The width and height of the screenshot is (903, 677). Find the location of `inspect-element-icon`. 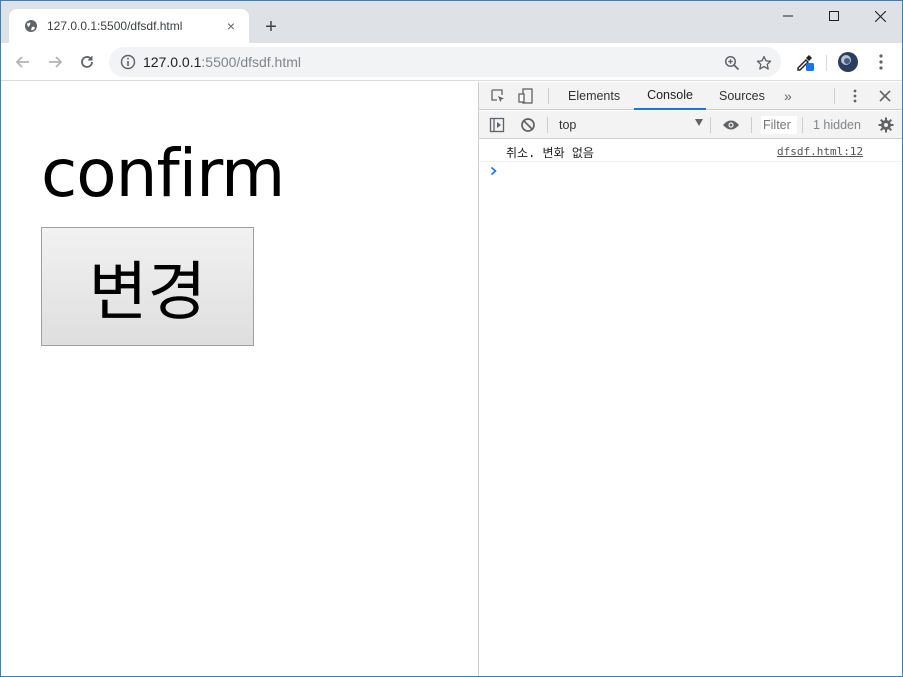

inspect-element-icon is located at coordinates (498, 96).